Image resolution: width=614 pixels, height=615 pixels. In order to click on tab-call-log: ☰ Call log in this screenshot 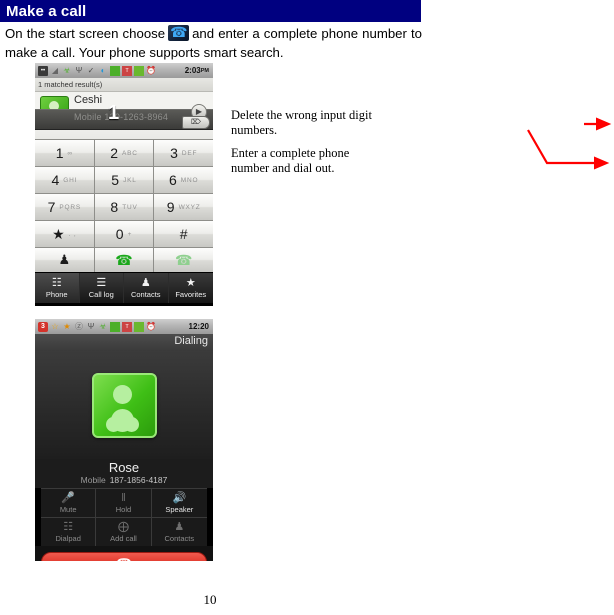, I will do `click(102, 288)`.